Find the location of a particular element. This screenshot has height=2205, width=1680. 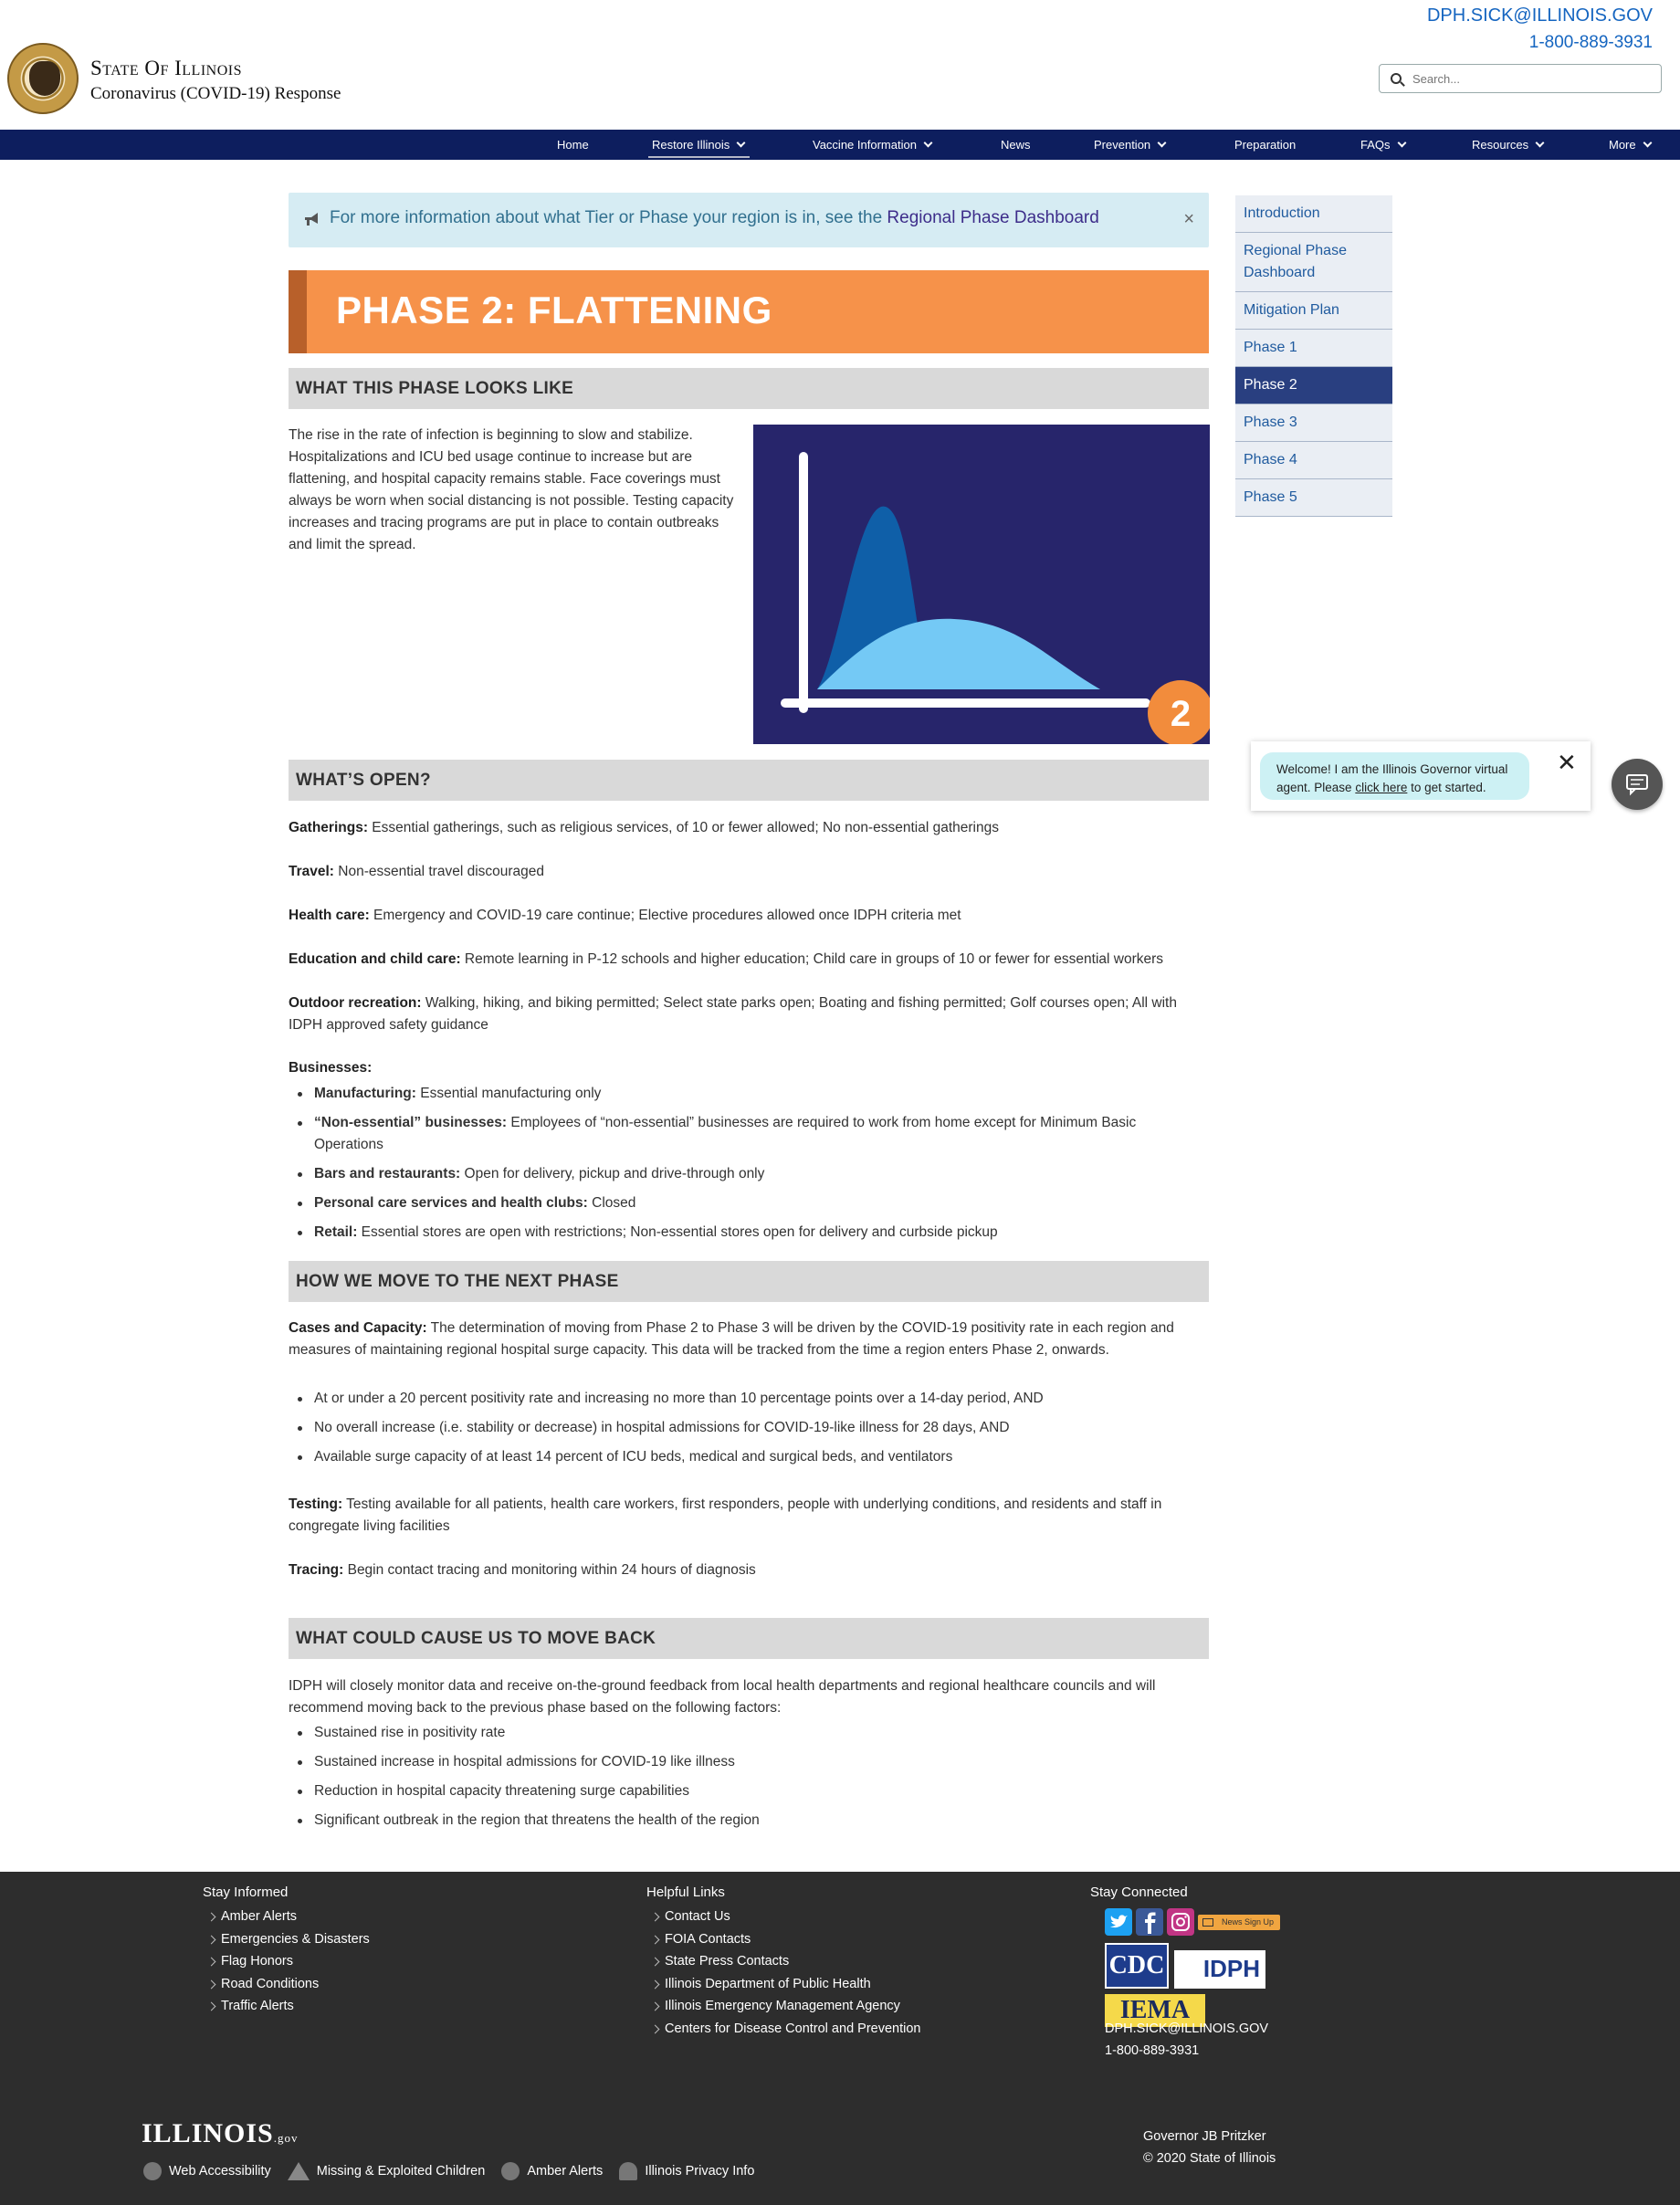

flattening-curve-image: 2 is located at coordinates (997, 599).